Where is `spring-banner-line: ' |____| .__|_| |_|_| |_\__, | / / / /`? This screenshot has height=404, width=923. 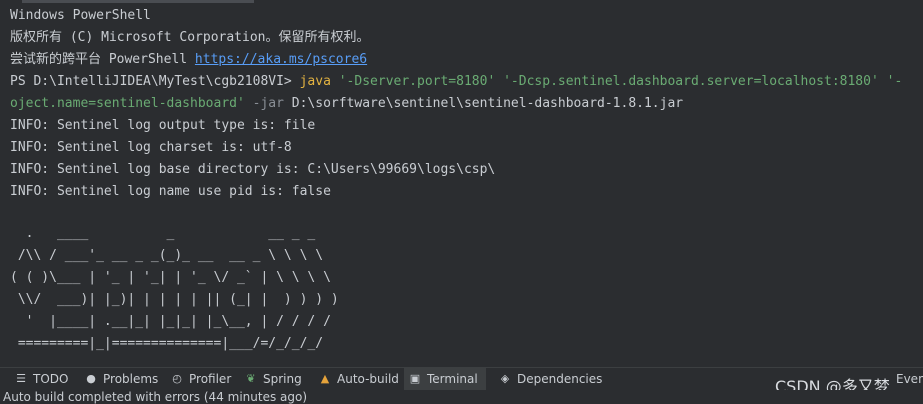 spring-banner-line: ' |____| .__|_| |_|_| |_\__, | / / / / is located at coordinates (170, 321).